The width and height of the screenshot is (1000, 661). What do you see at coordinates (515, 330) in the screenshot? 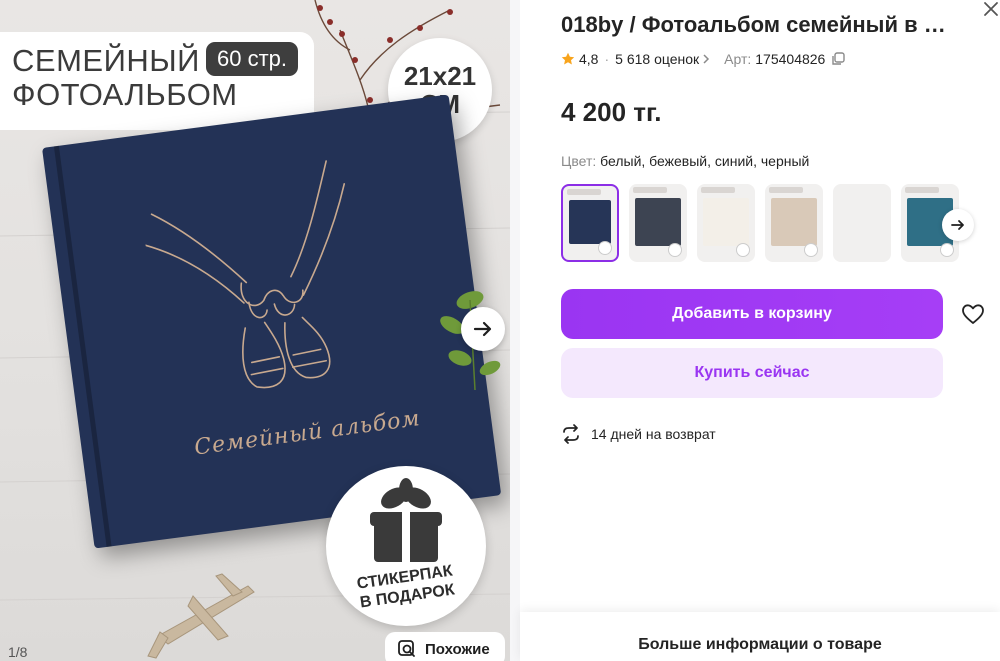
I see `panel-divider` at bounding box center [515, 330].